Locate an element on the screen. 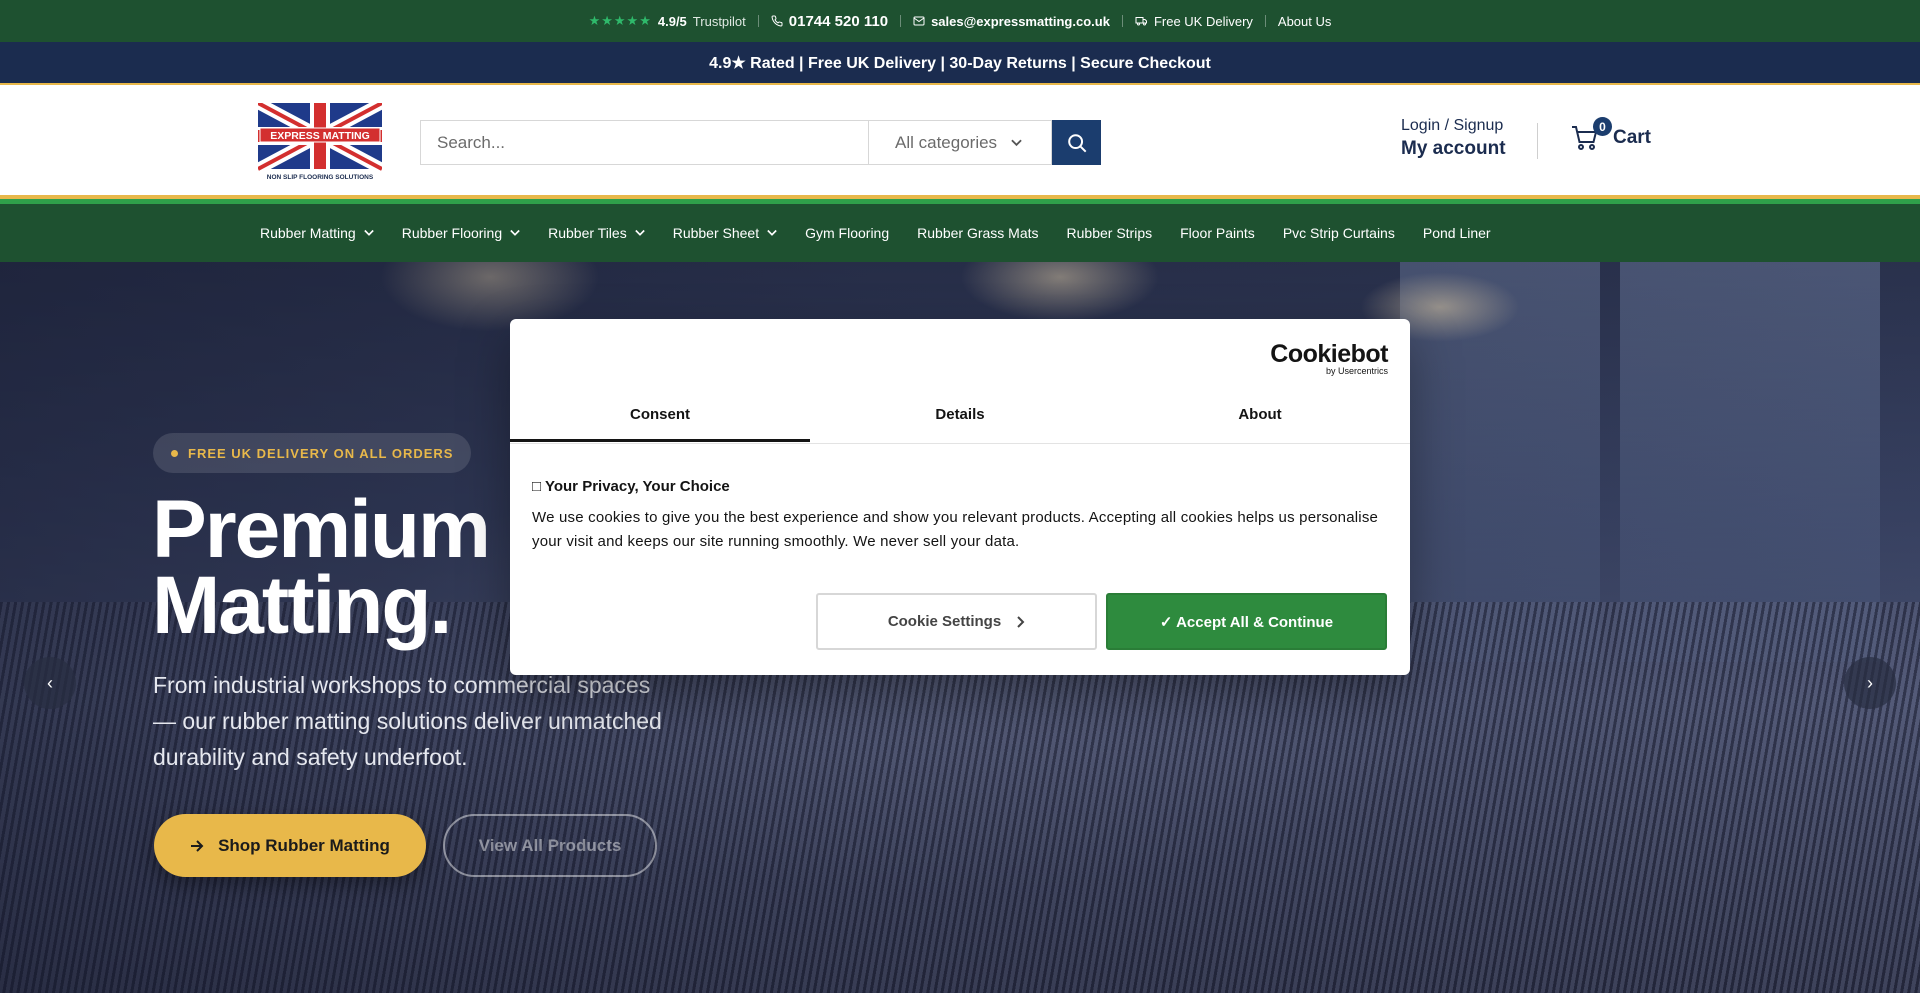 This screenshot has height=993, width=1920. email-address: sales@expressmatting.co.uk is located at coordinates (1020, 21).